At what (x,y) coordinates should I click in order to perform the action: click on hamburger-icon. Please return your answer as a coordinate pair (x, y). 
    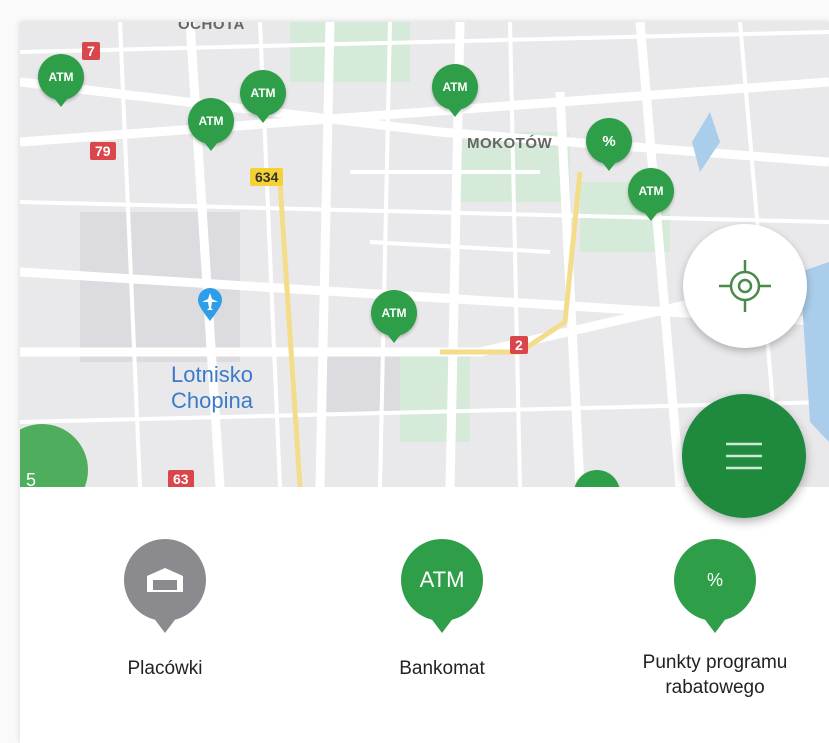
    Looking at the image, I should click on (744, 456).